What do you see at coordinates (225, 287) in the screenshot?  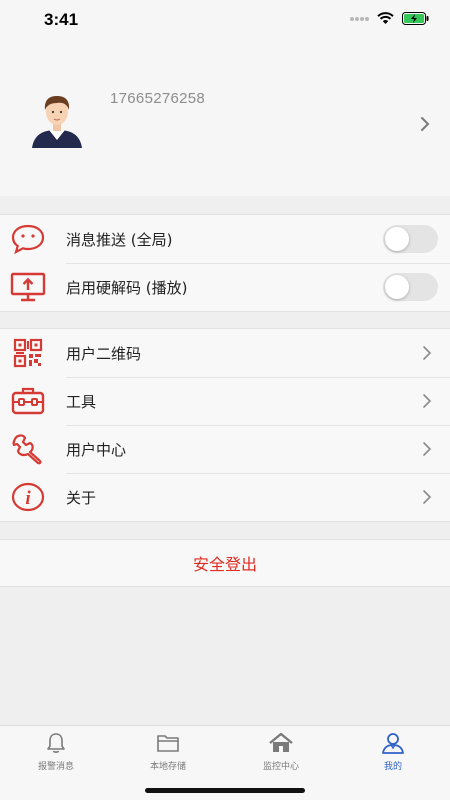 I see `settings-row-hw-decode: 启用硬解码 (播放)` at bounding box center [225, 287].